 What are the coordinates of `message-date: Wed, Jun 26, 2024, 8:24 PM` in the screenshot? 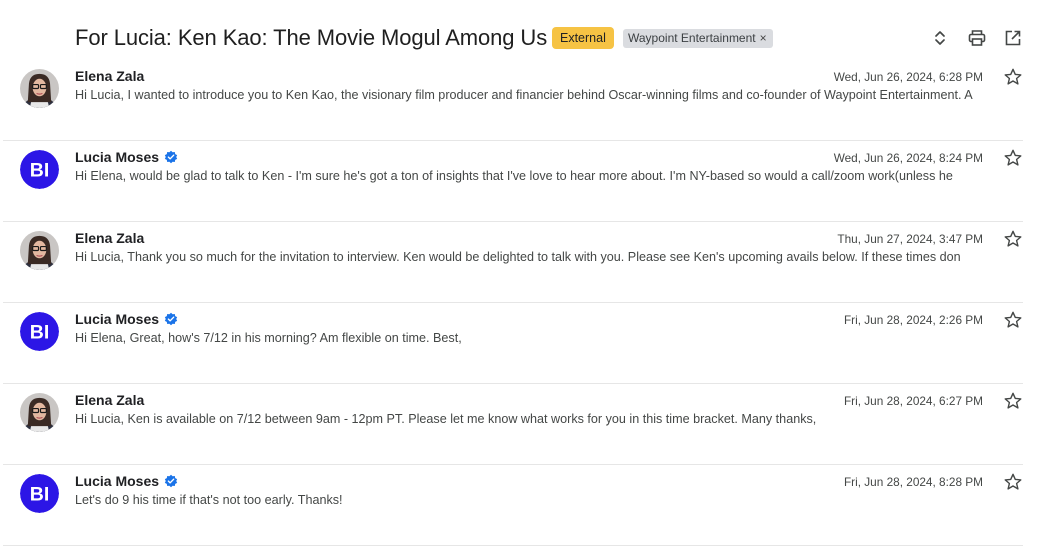 It's located at (908, 158).